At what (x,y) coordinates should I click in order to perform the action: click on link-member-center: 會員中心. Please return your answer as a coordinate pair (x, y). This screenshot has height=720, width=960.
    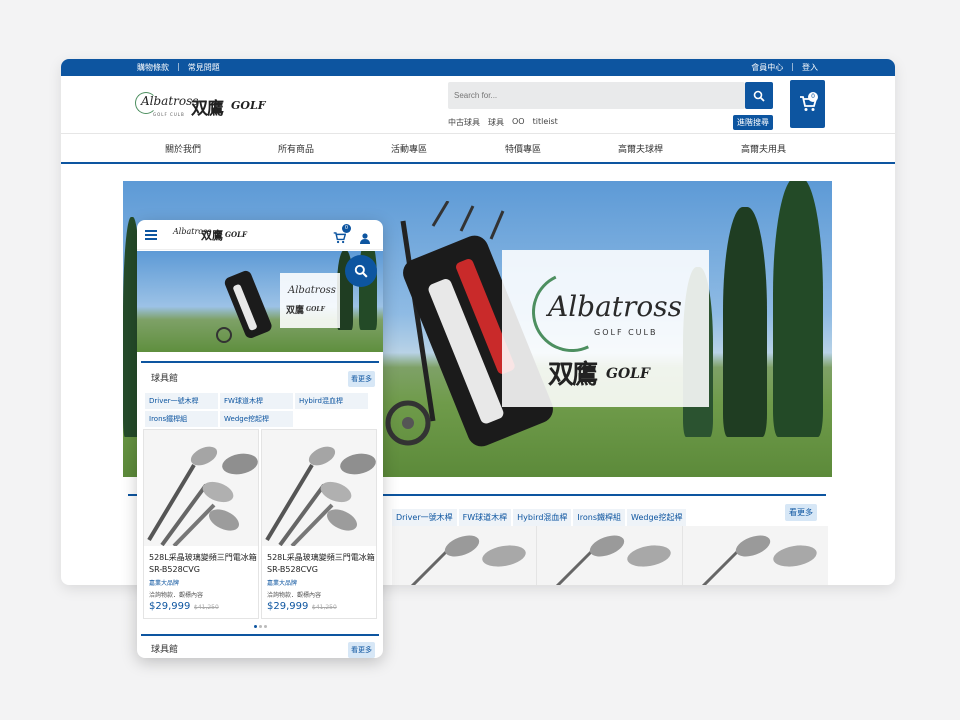
    Looking at the image, I should click on (767, 67).